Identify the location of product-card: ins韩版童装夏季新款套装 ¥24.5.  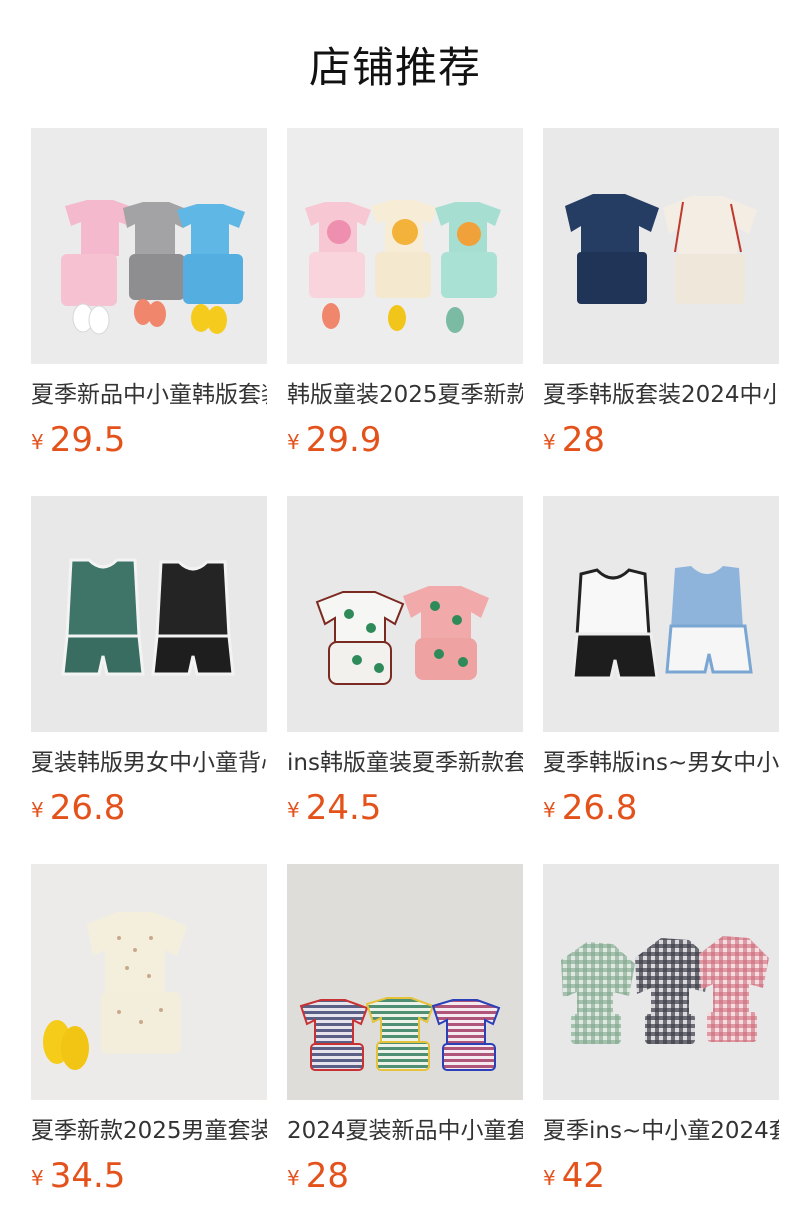
(405, 680).